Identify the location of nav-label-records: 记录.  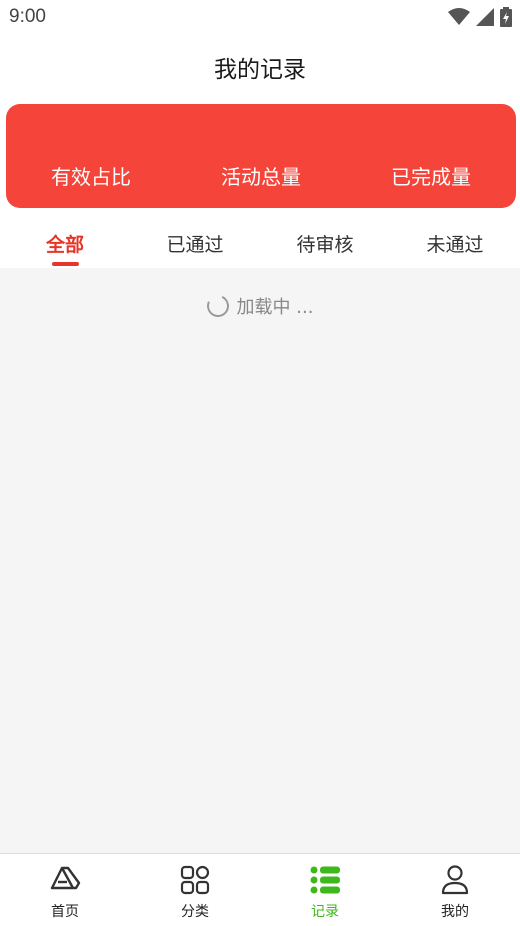
(325, 912).